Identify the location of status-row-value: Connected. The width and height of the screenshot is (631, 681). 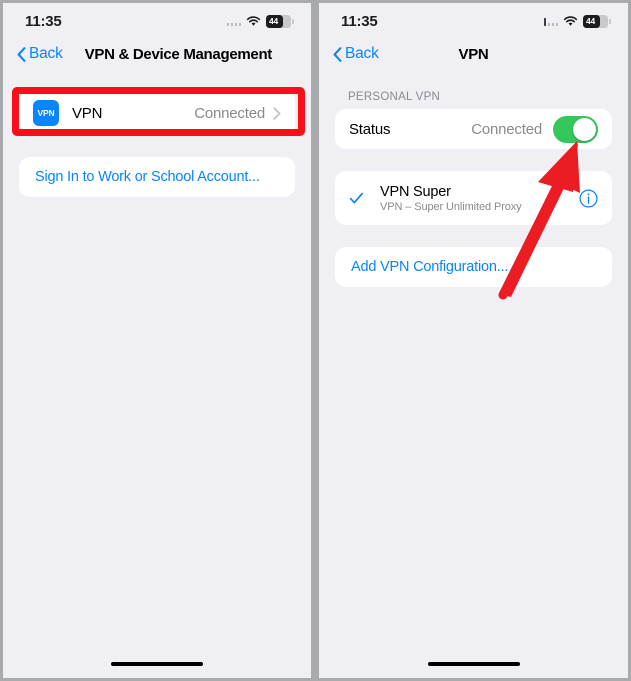
(506, 129).